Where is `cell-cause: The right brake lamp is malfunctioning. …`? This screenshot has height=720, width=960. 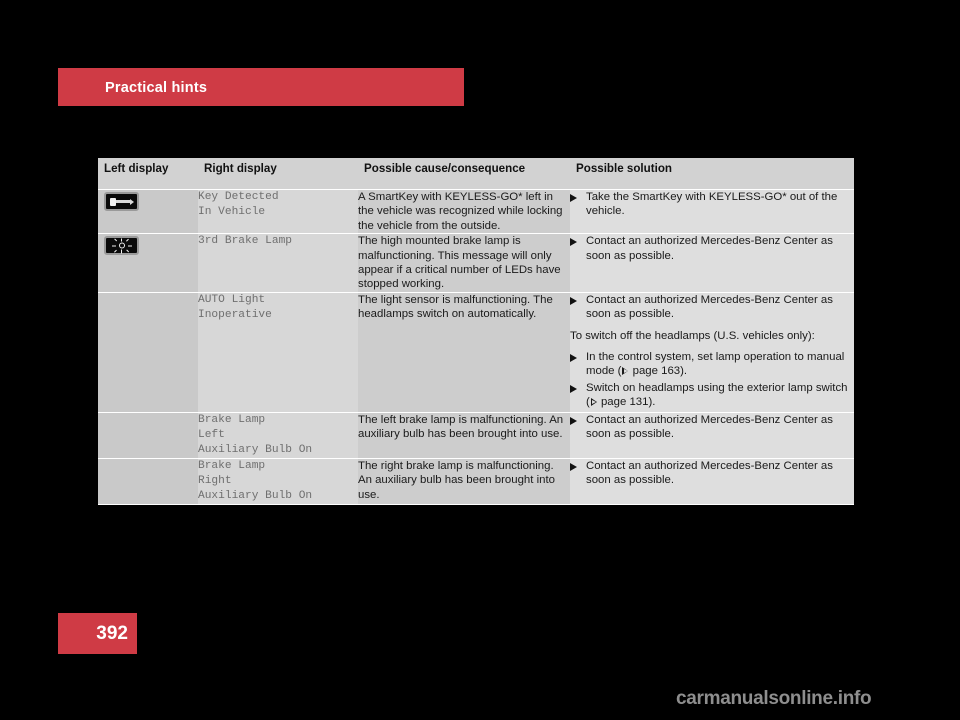
cell-cause: The right brake lamp is malfunctioning. … is located at coordinates (464, 481).